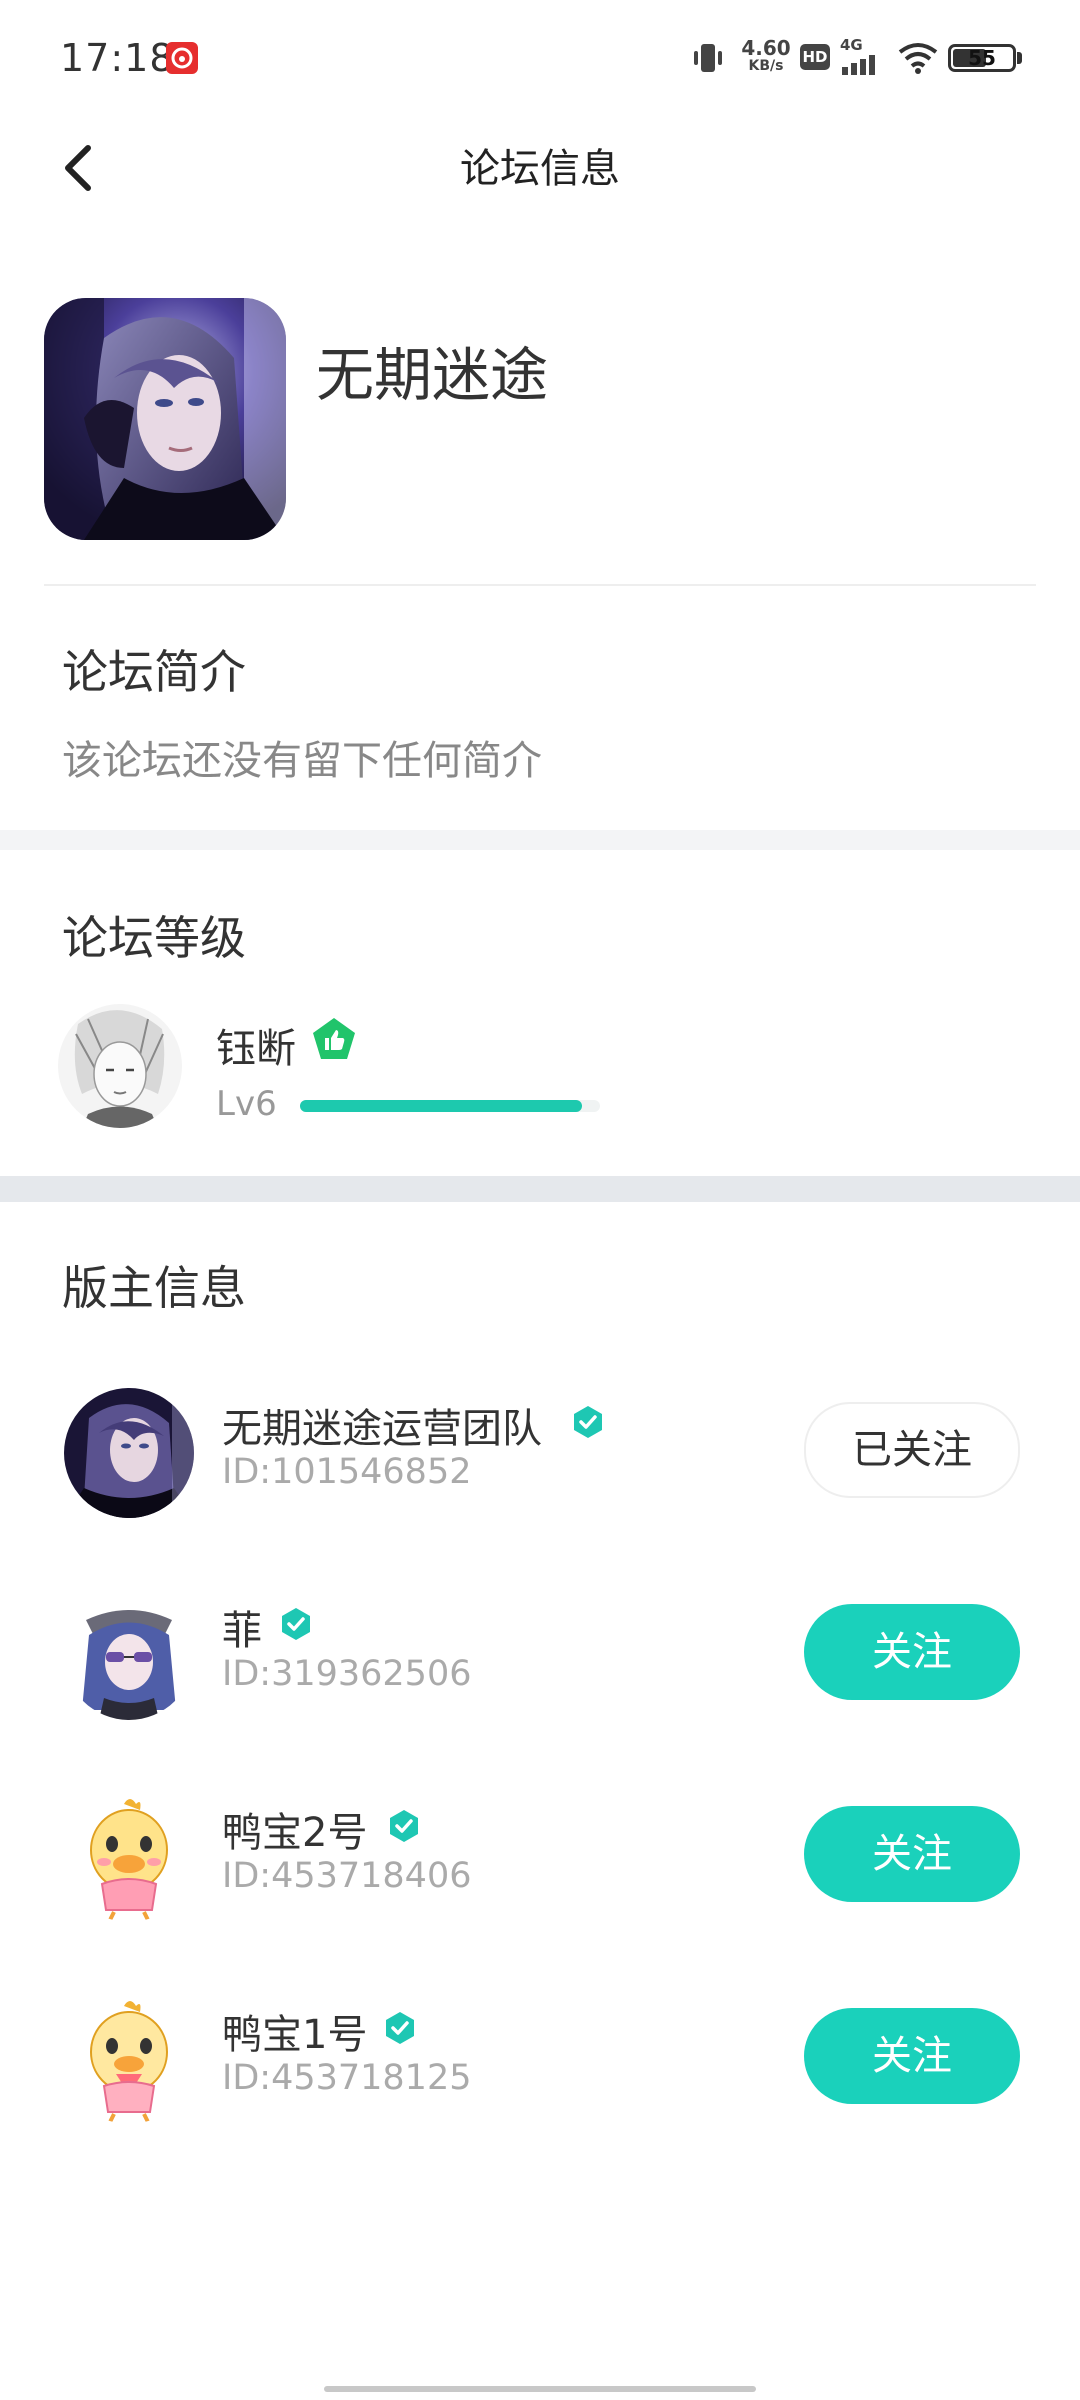 The image size is (1080, 2400). I want to click on moderators-section-title: 版主信息, so click(154, 1288).